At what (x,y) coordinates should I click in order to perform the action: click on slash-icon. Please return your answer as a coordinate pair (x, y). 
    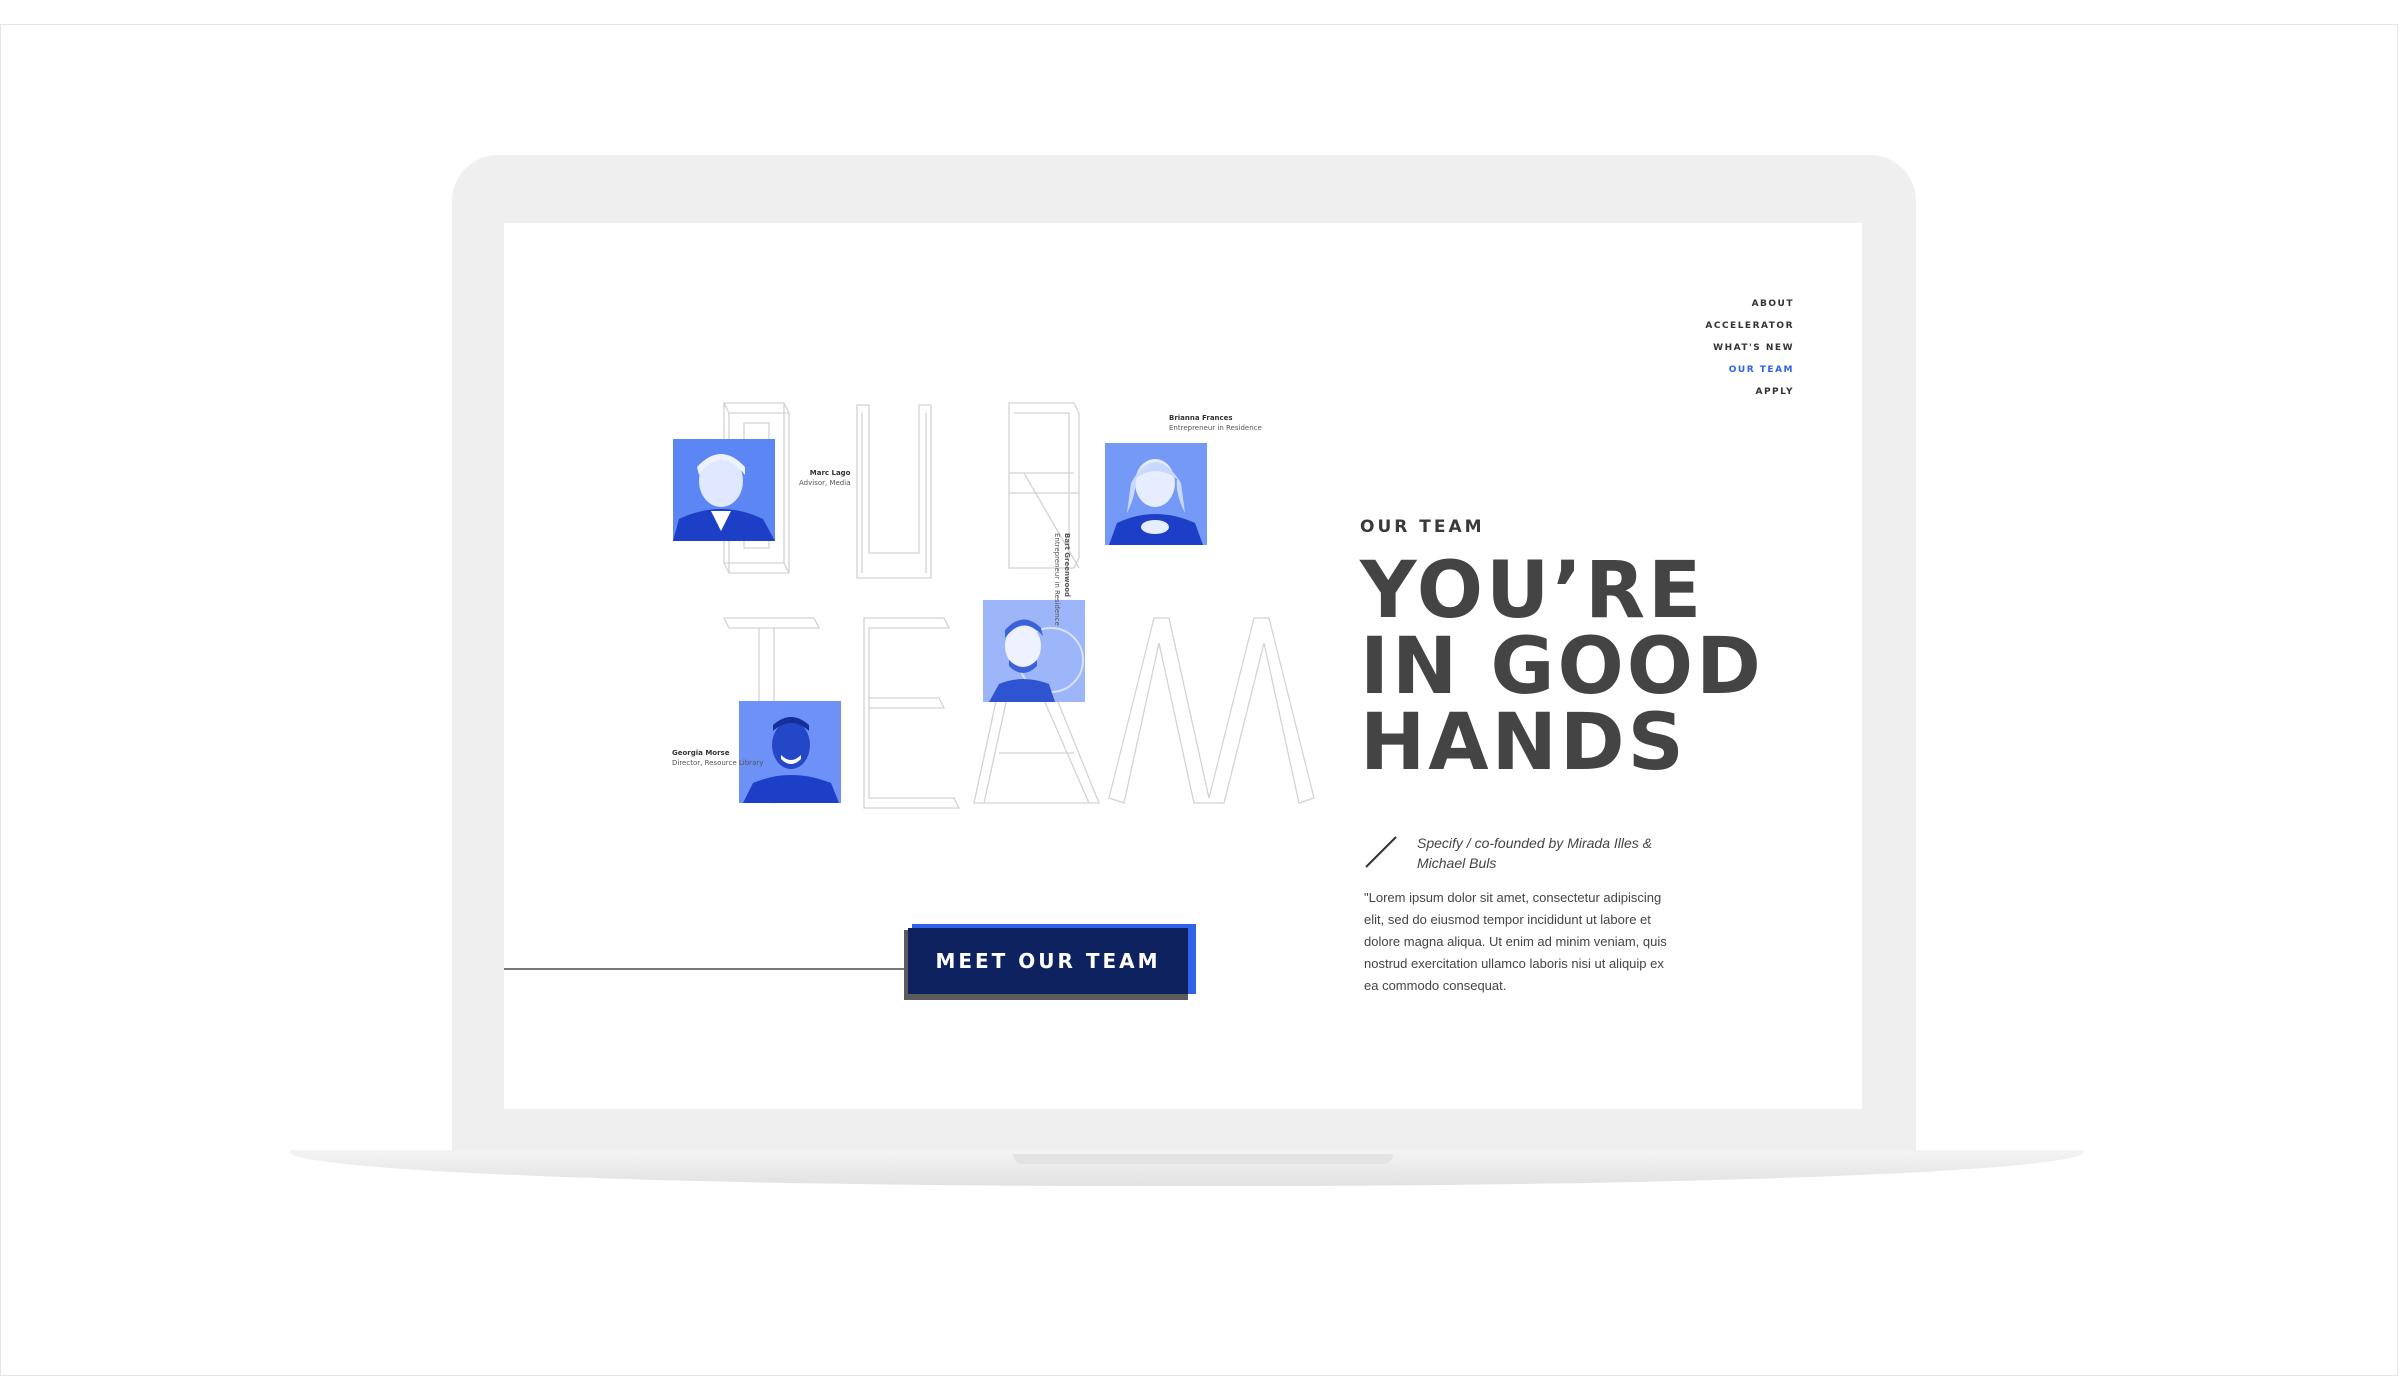
    Looking at the image, I should click on (1381, 852).